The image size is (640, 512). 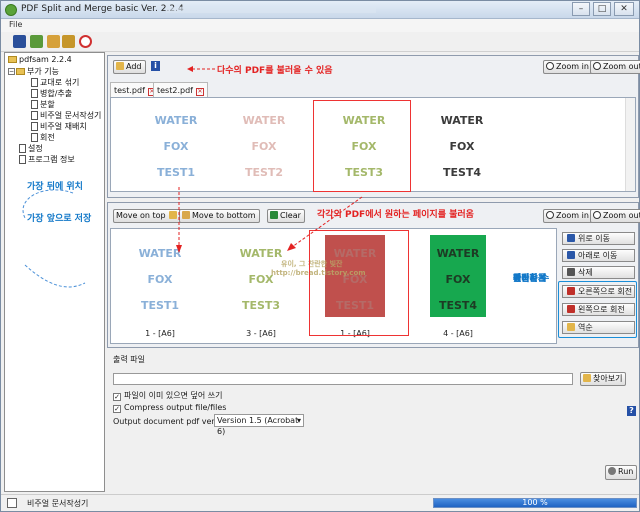 What do you see at coordinates (615, 216) in the screenshot?
I see `zoom-out-bottom-button: Zoom out` at bounding box center [615, 216].